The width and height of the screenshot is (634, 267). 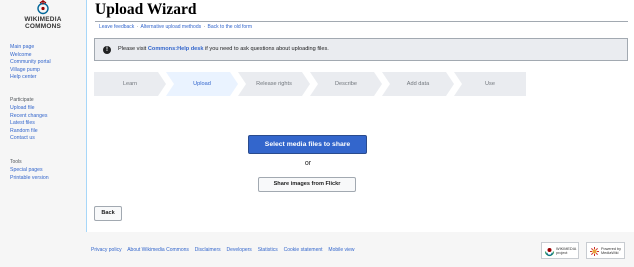 What do you see at coordinates (230, 27) in the screenshot?
I see `back-to-old-form-link: Back to the old form` at bounding box center [230, 27].